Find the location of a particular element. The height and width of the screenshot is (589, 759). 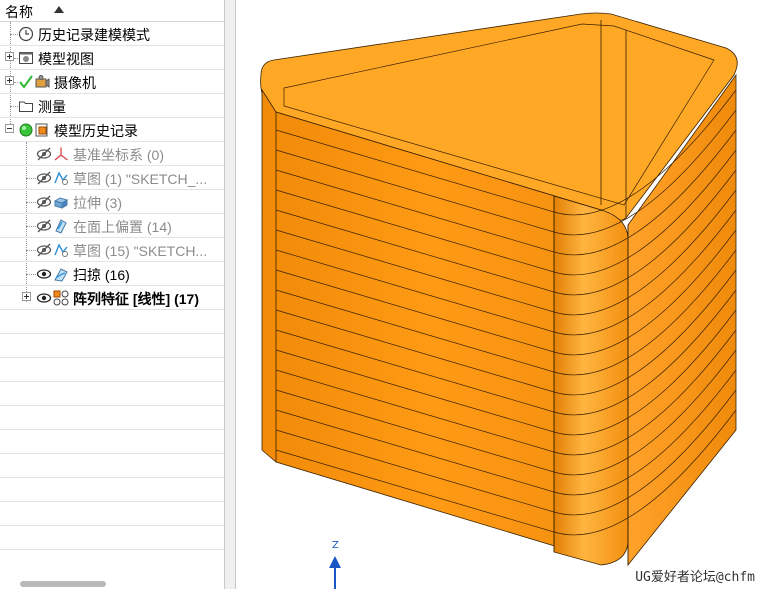

folder-icon is located at coordinates (26, 106).